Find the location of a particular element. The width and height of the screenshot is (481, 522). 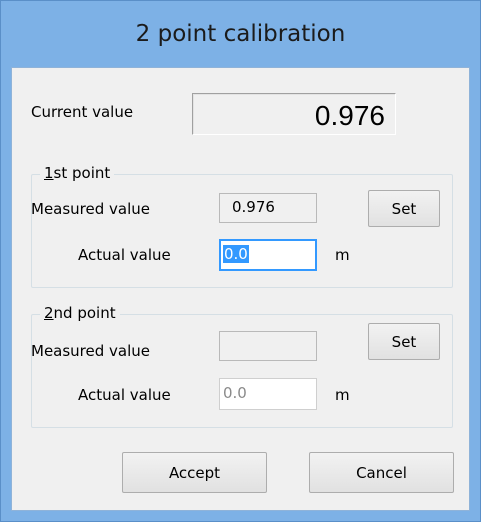

first-measured-label: Measured value is located at coordinates (91, 209).